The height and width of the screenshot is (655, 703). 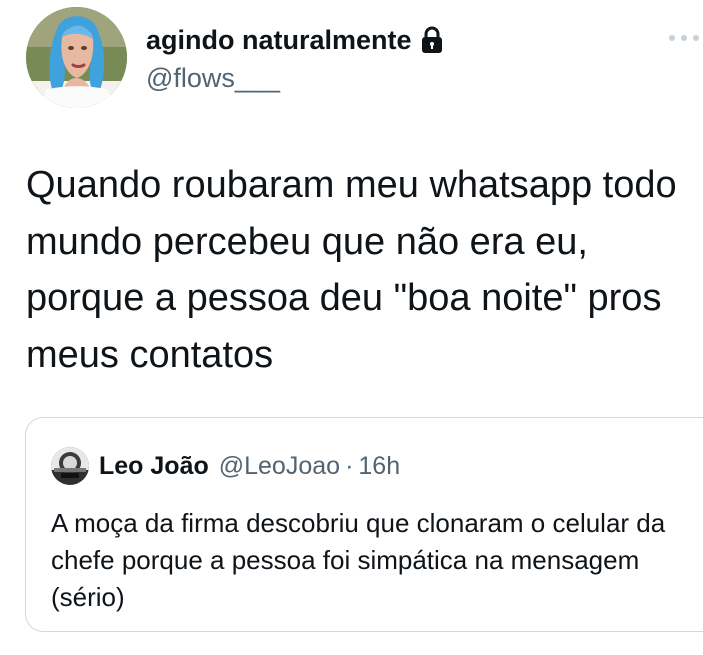 What do you see at coordinates (379, 466) in the screenshot?
I see `quoted-tweet-time: 16h` at bounding box center [379, 466].